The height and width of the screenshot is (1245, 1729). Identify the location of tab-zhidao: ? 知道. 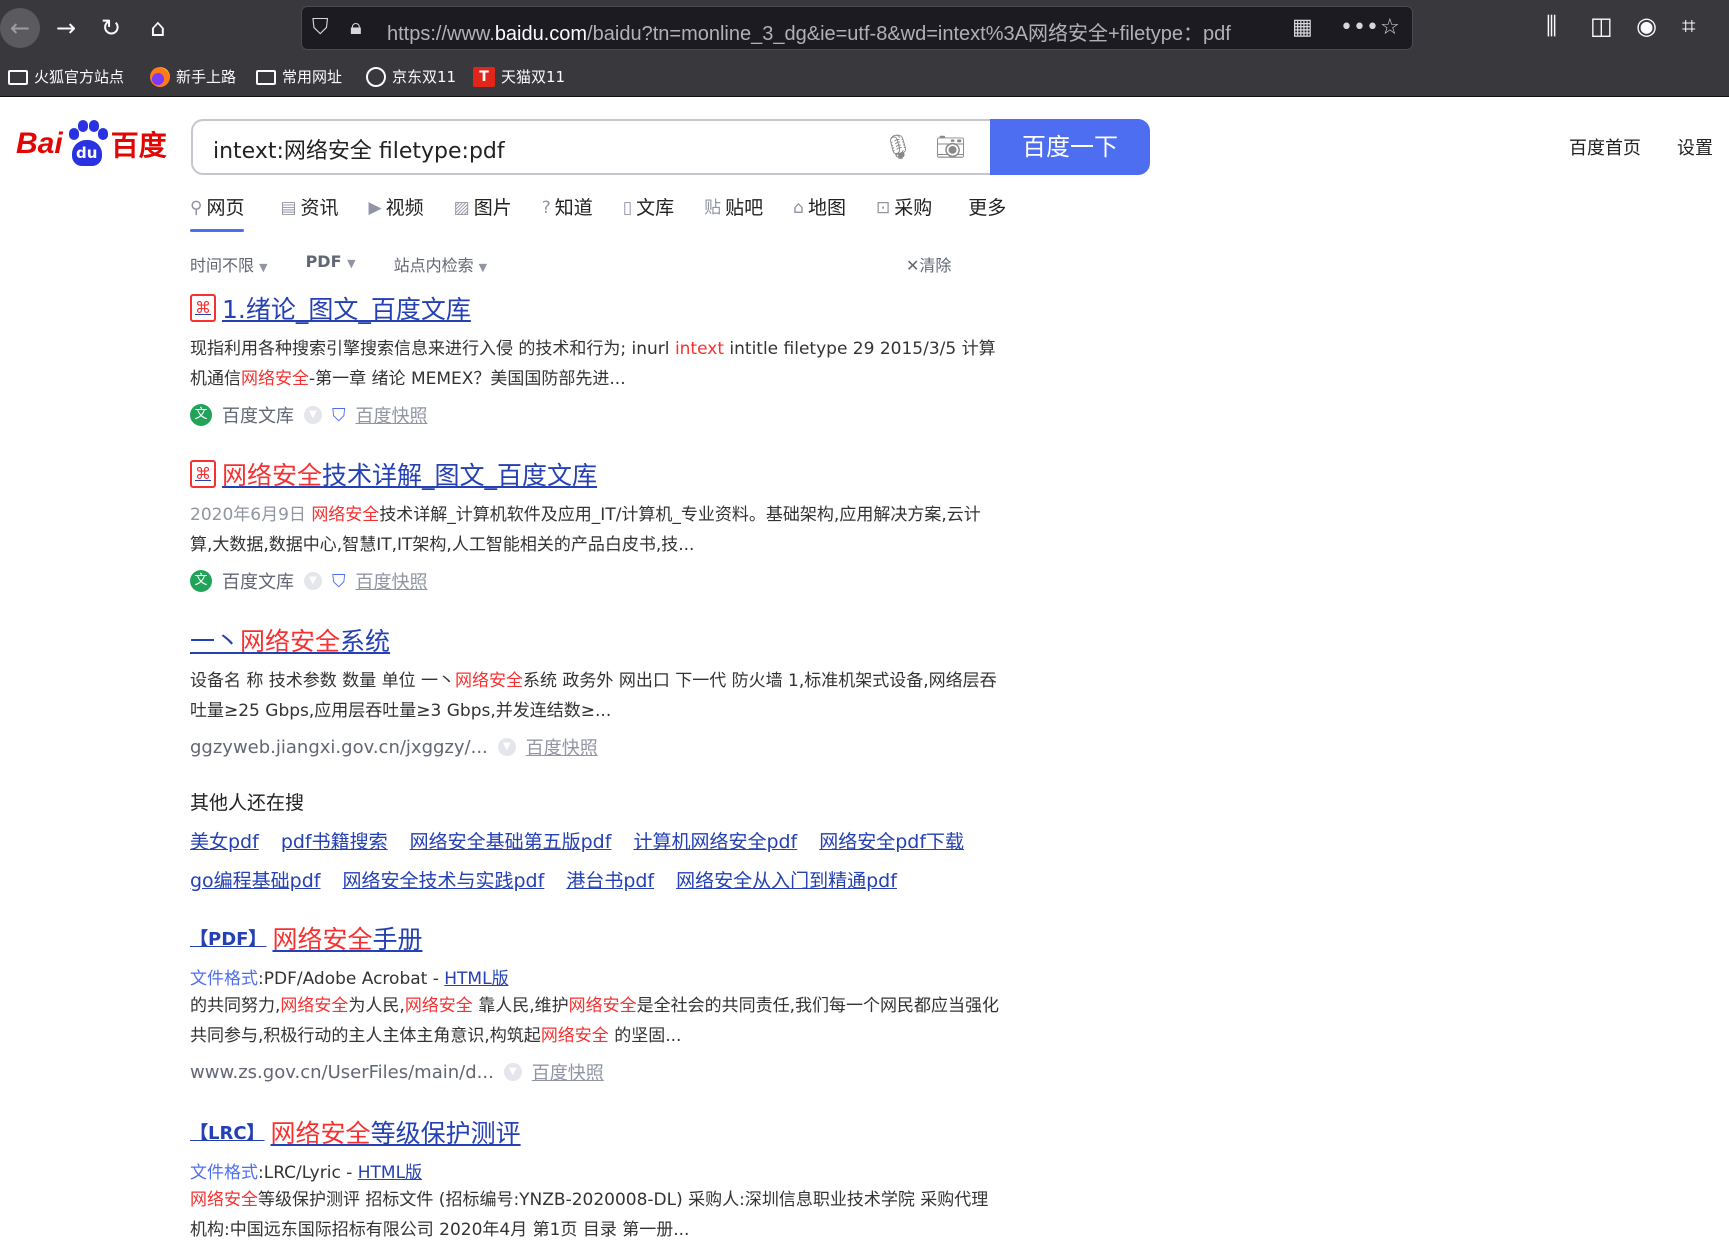
(567, 213).